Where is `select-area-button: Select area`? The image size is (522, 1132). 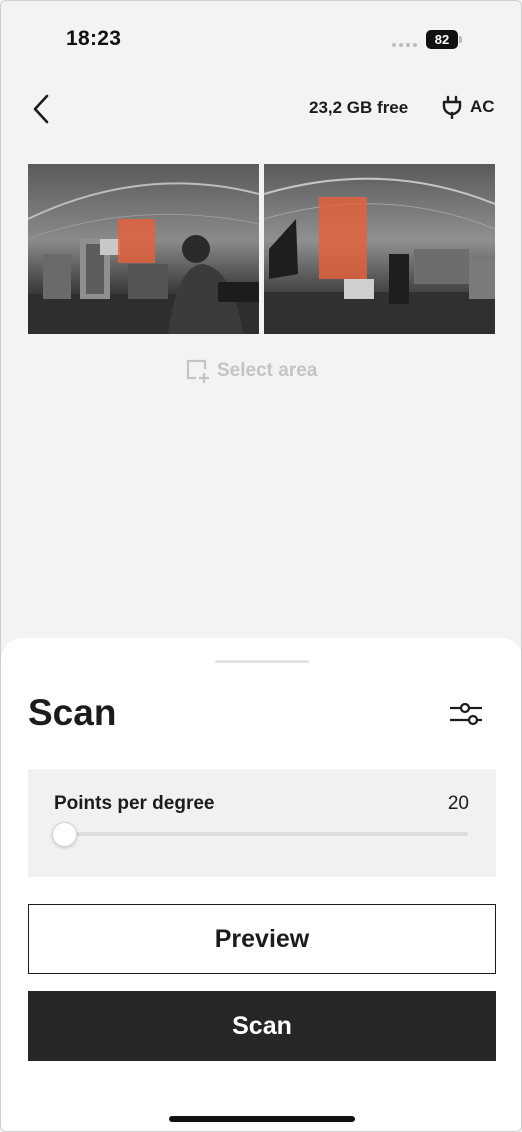 select-area-button: Select area is located at coordinates (251, 371).